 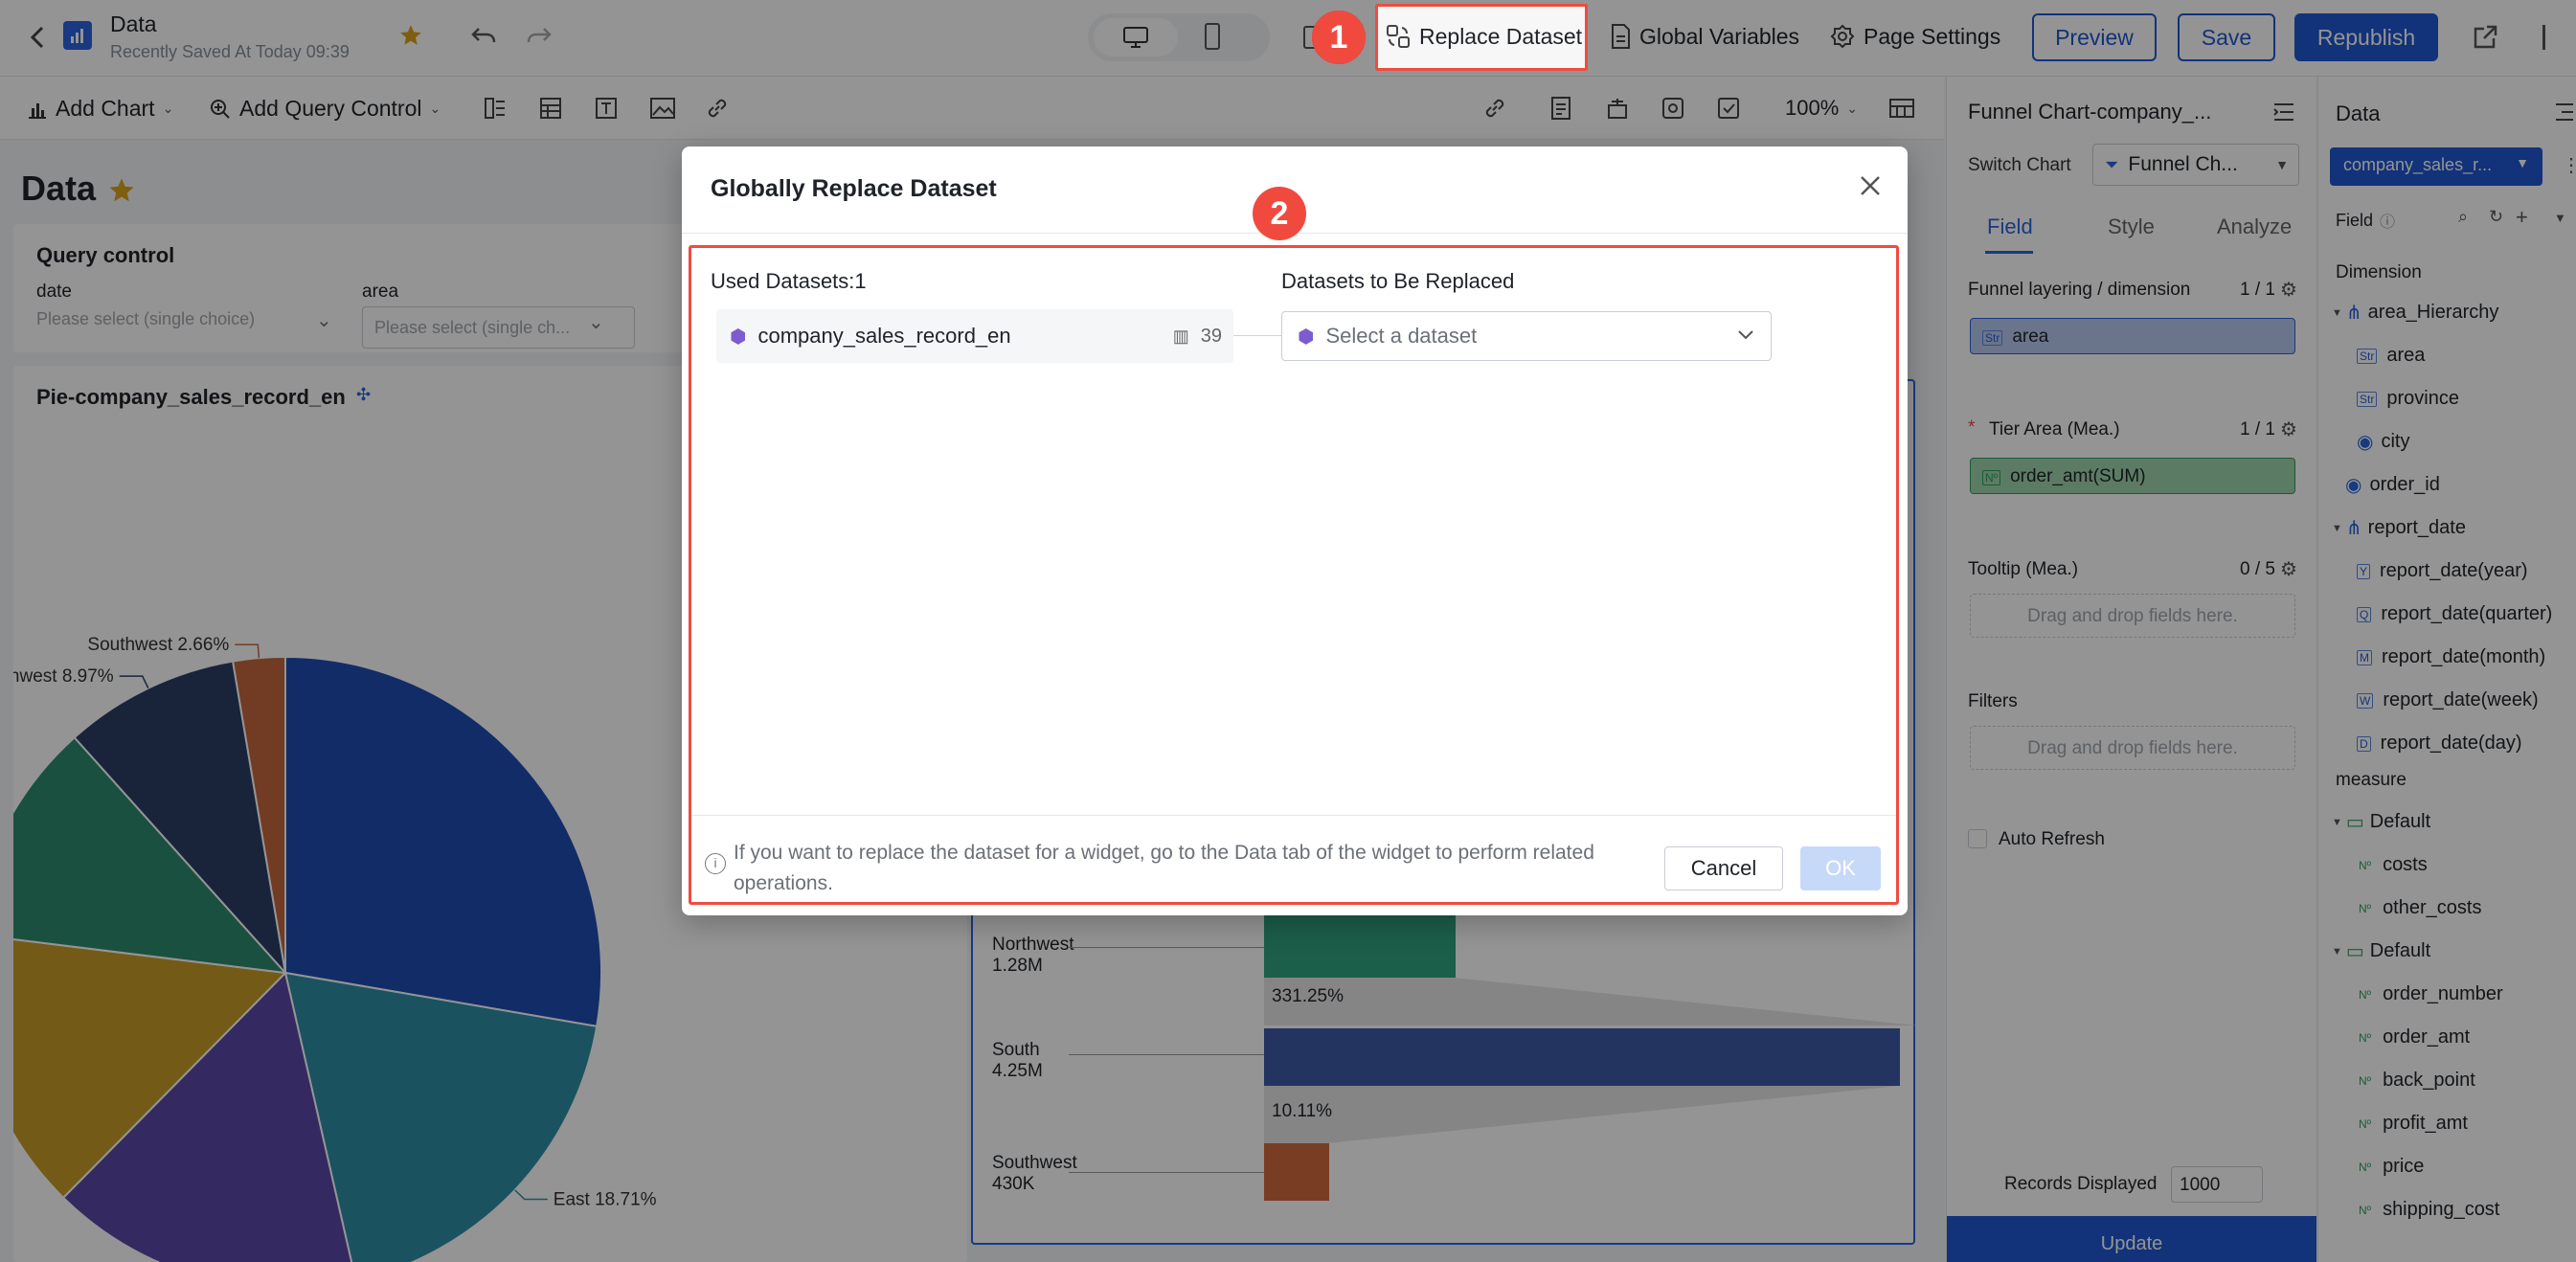 I want to click on used-dataset-name: company_sales_record_en, so click(x=884, y=336).